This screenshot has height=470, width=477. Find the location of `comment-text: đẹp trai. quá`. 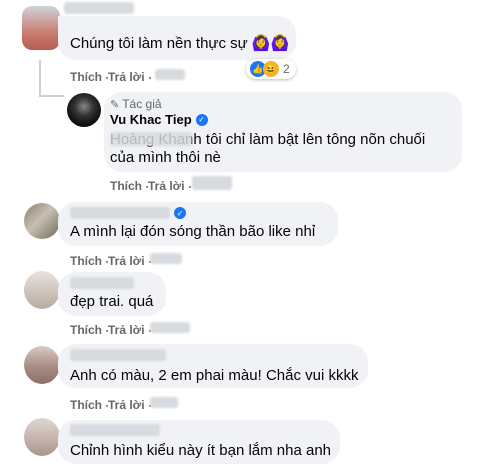

comment-text: đẹp trai. quá is located at coordinates (112, 301).